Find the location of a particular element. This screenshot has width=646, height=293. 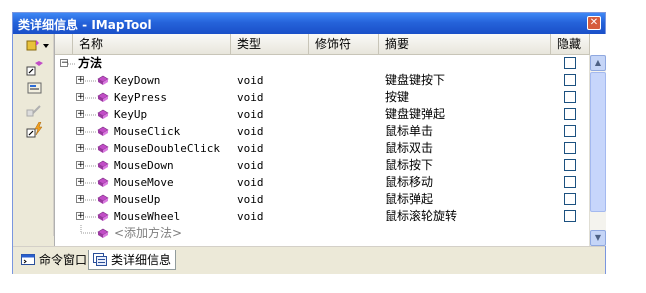

tab-command-window: 命令窗口 is located at coordinates (55, 260).